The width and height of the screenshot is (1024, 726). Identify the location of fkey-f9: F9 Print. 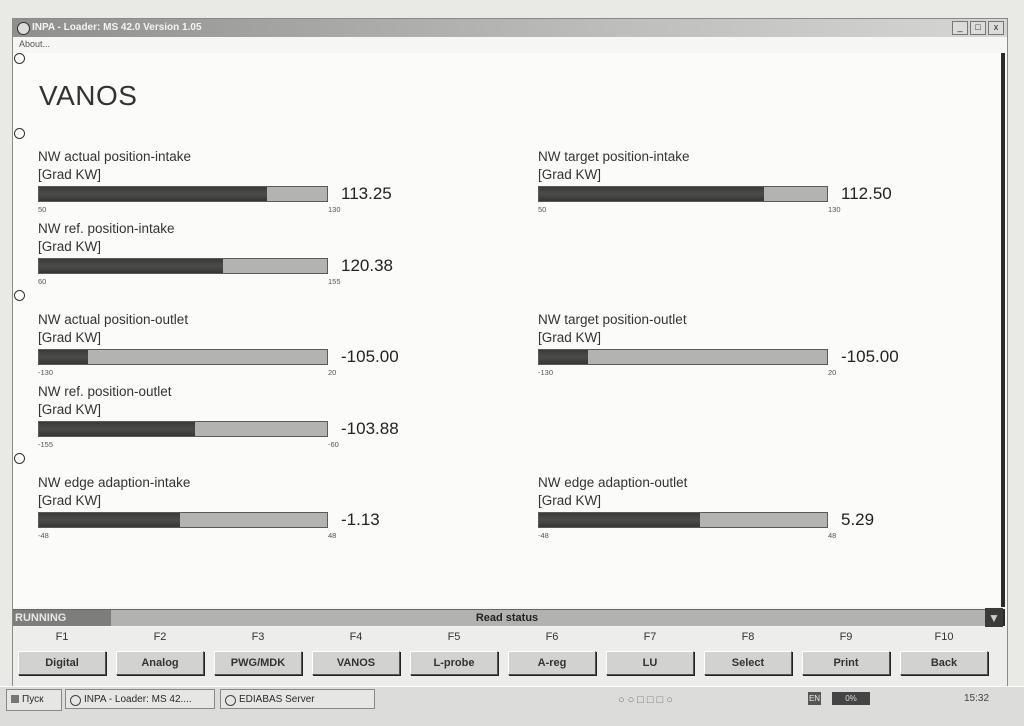
(846, 651).